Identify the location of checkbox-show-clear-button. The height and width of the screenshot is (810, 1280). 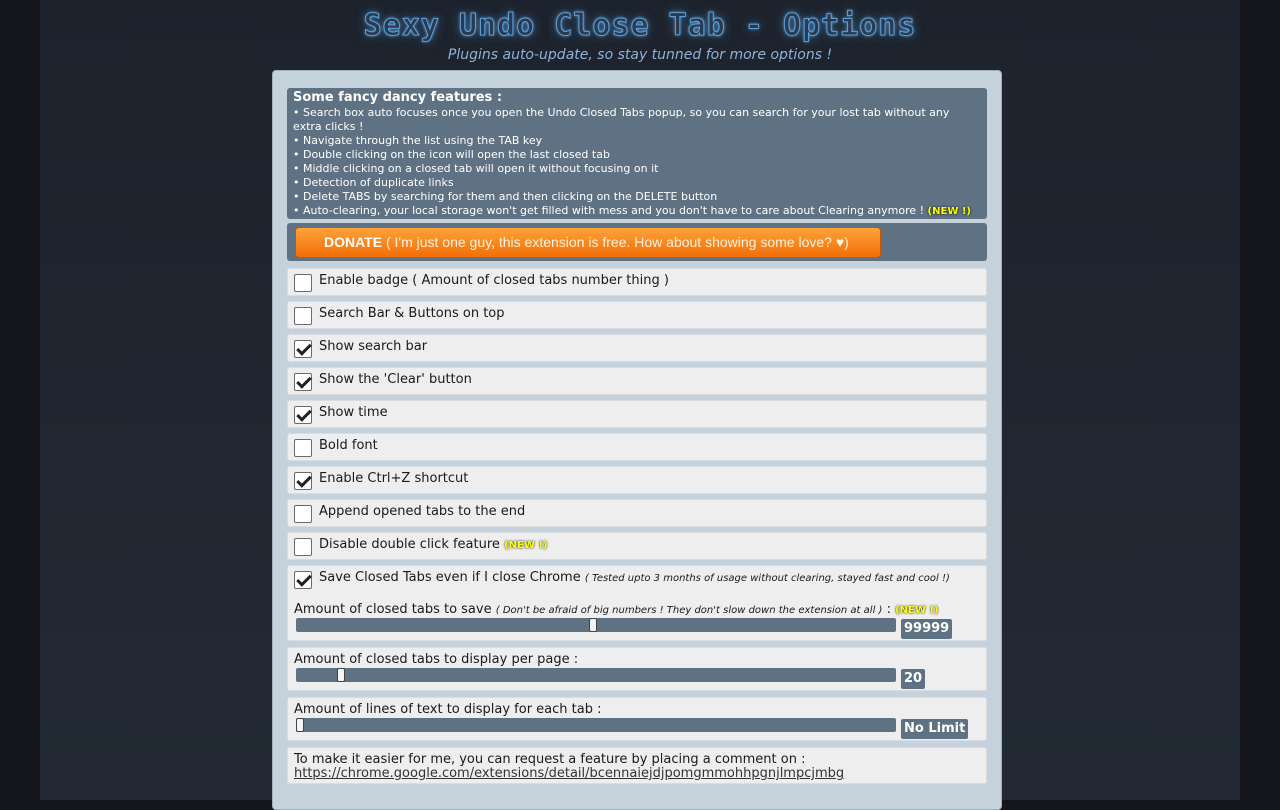
(303, 382).